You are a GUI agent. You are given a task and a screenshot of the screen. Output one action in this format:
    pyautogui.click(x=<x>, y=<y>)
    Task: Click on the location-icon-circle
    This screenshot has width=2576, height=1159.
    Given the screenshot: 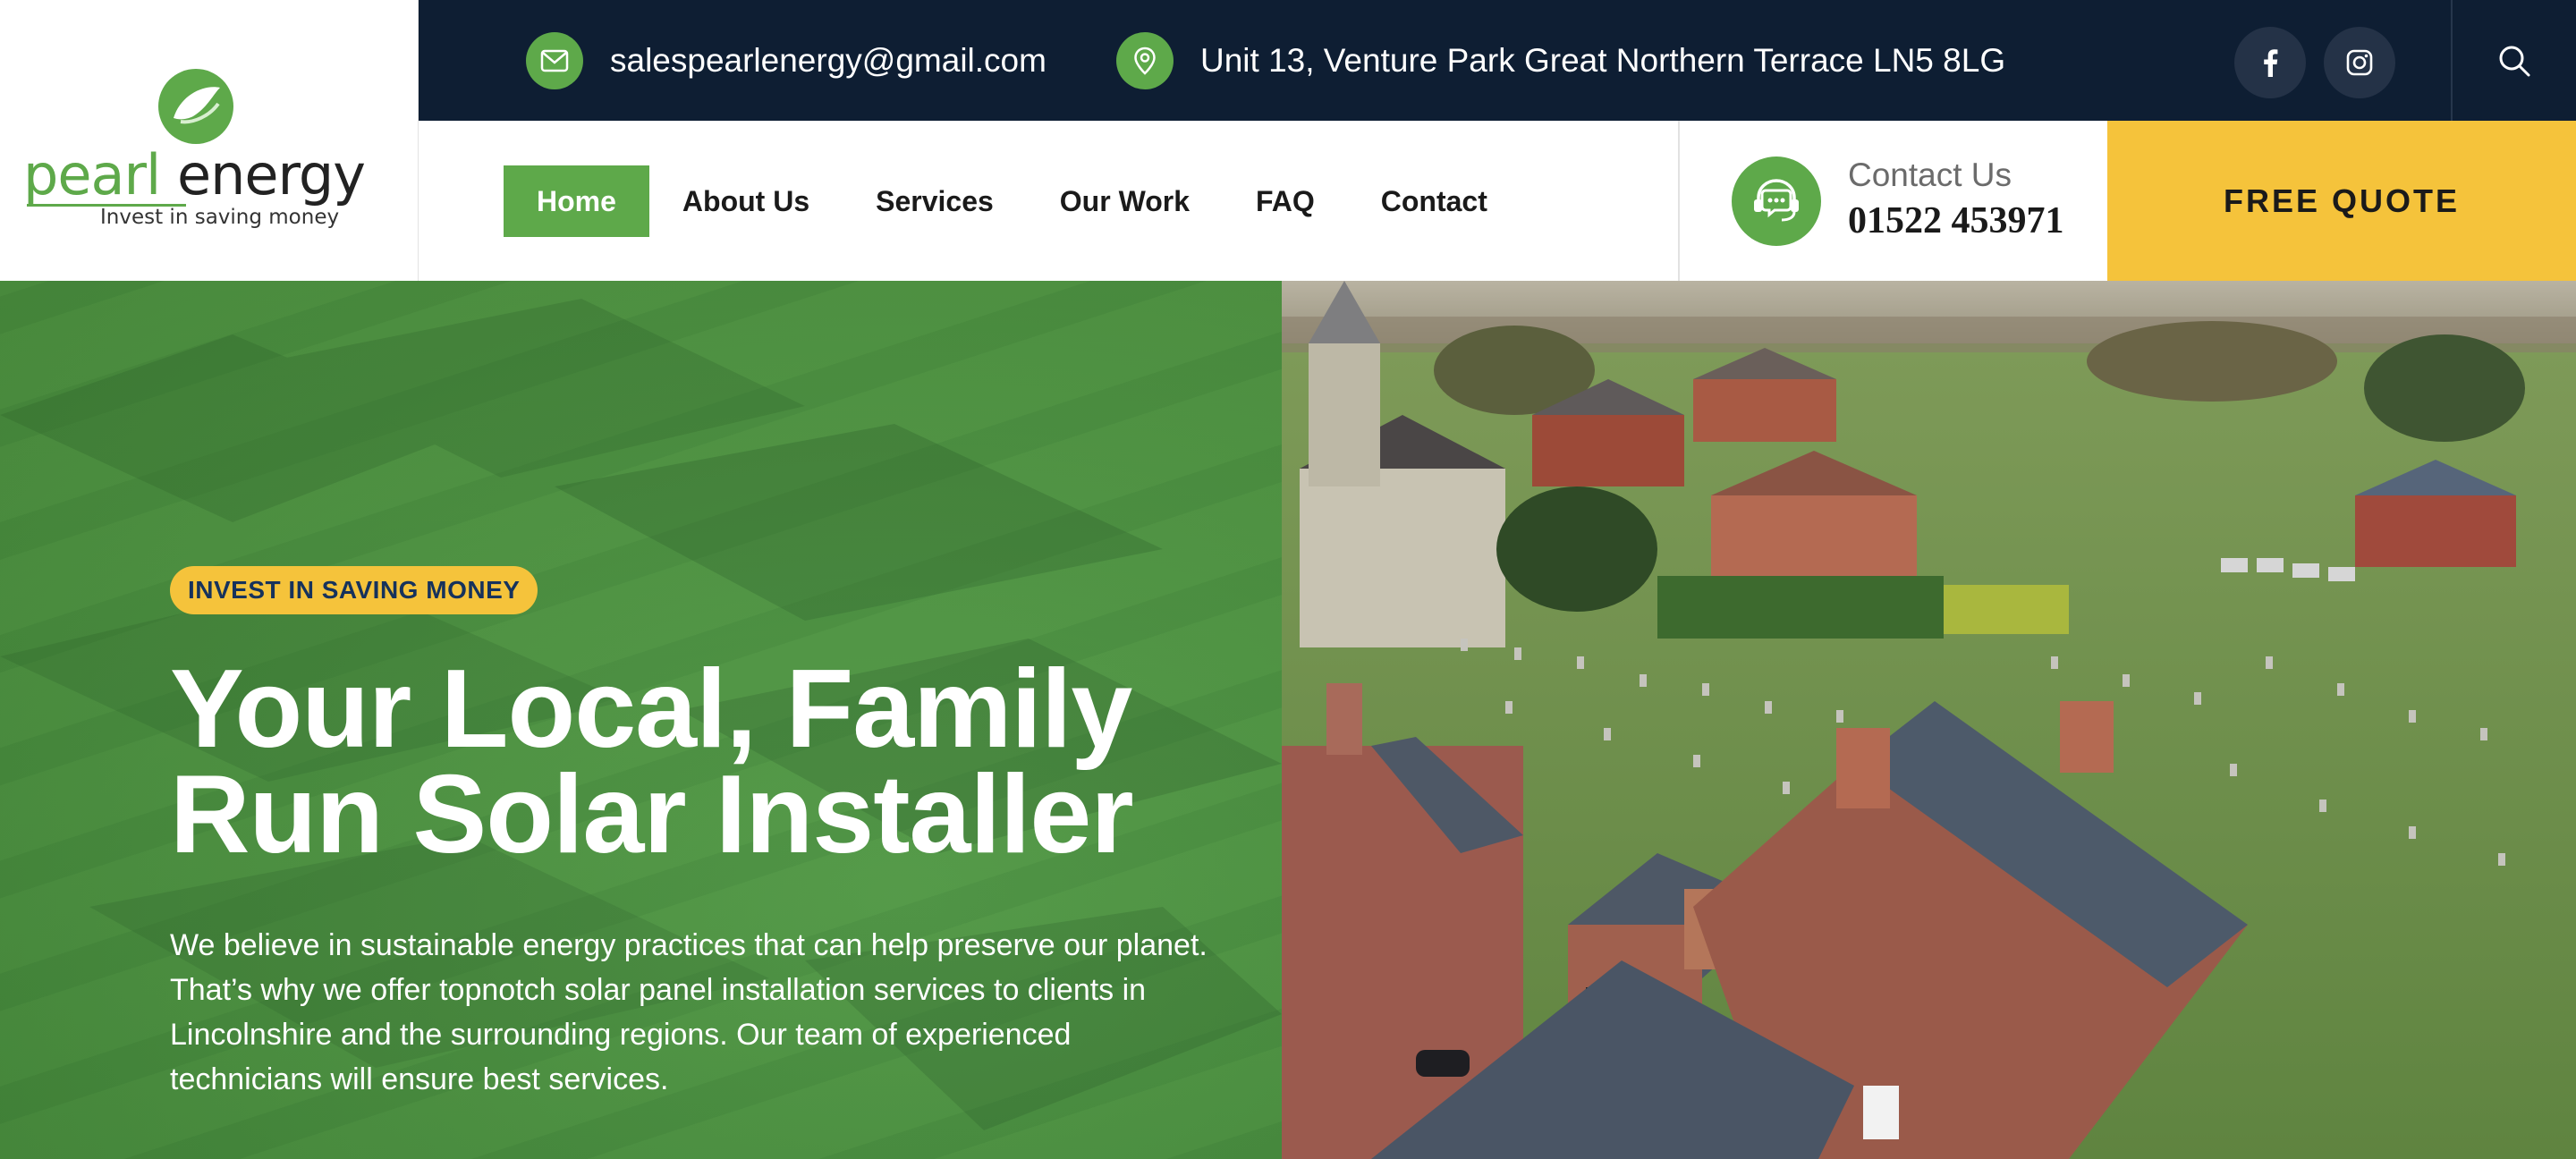 What is the action you would take?
    pyautogui.click(x=1145, y=60)
    